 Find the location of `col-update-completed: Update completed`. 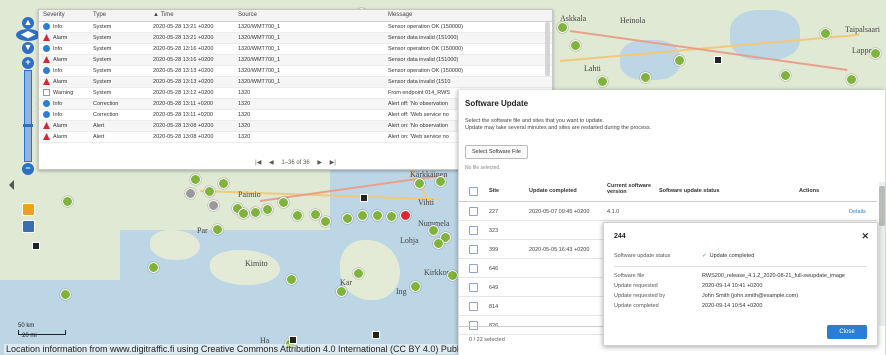

col-update-completed: Update completed is located at coordinates (553, 191).